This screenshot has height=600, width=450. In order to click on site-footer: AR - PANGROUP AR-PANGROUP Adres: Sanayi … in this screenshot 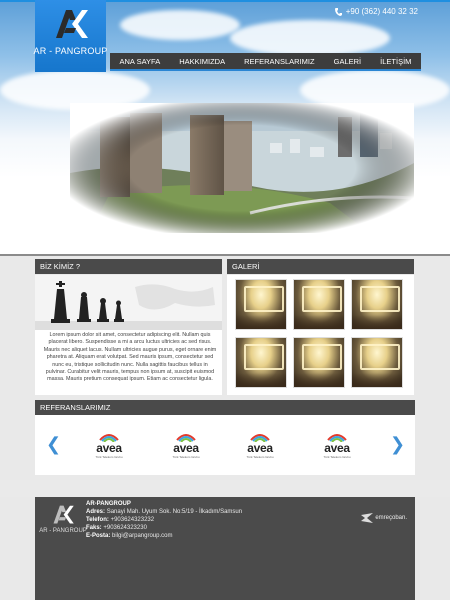, I will do `click(225, 548)`.